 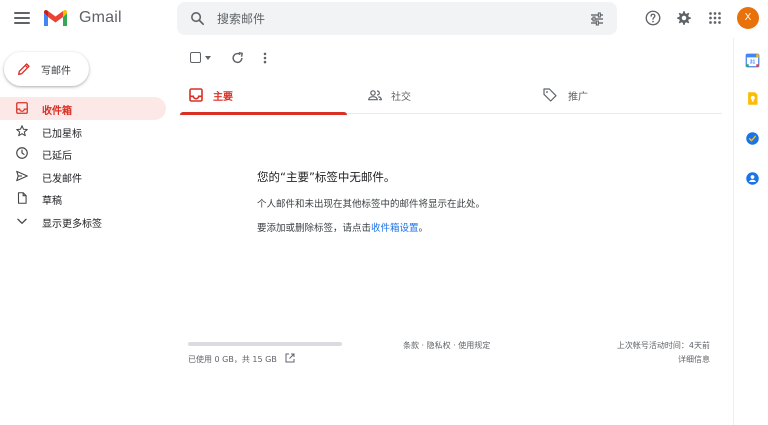 What do you see at coordinates (374, 95) in the screenshot?
I see `people-icon` at bounding box center [374, 95].